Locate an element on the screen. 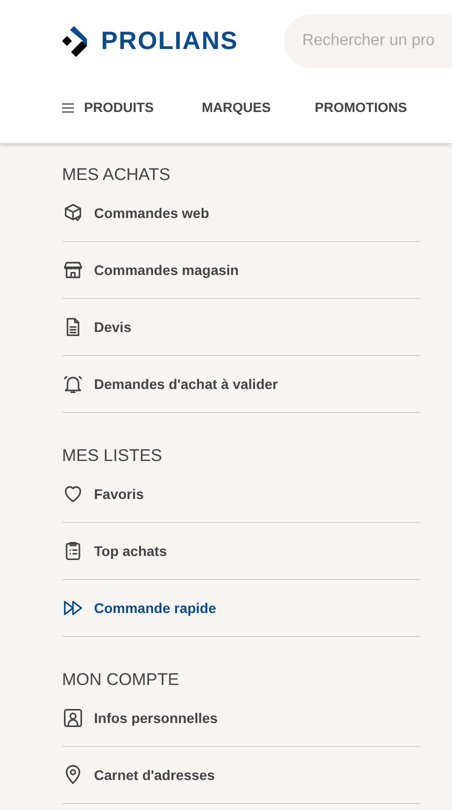  nav-link: PROMOTIONS is located at coordinates (361, 107).